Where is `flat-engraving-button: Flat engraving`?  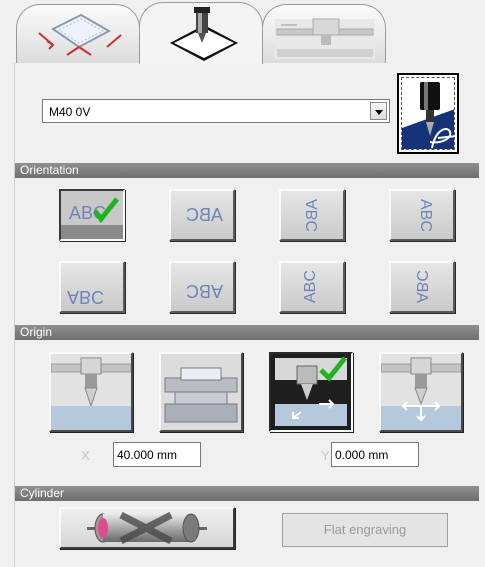 flat-engraving-button: Flat engraving is located at coordinates (365, 530).